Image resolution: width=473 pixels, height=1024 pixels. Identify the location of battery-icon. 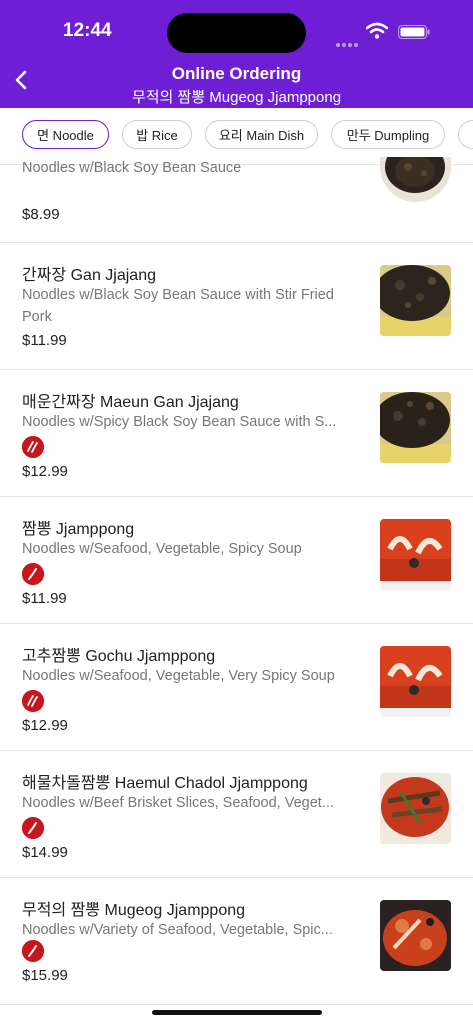
(414, 32).